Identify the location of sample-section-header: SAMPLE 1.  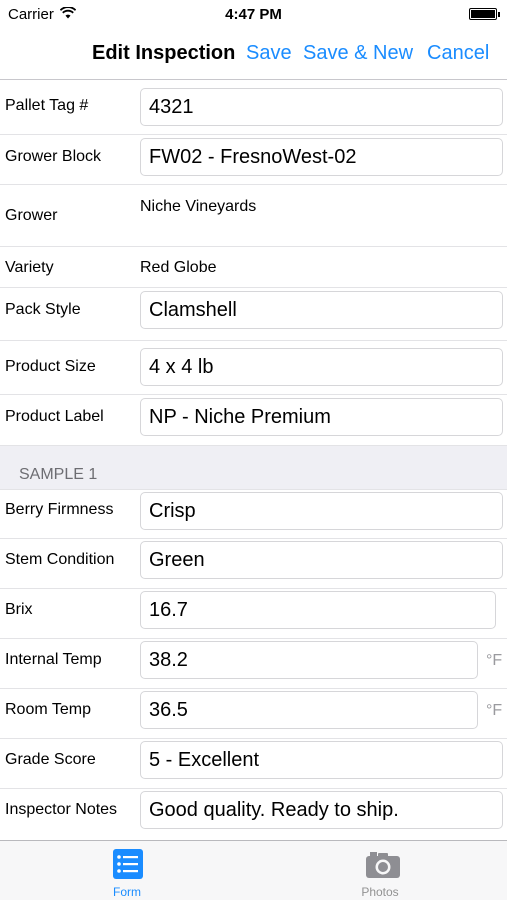
(253, 468).